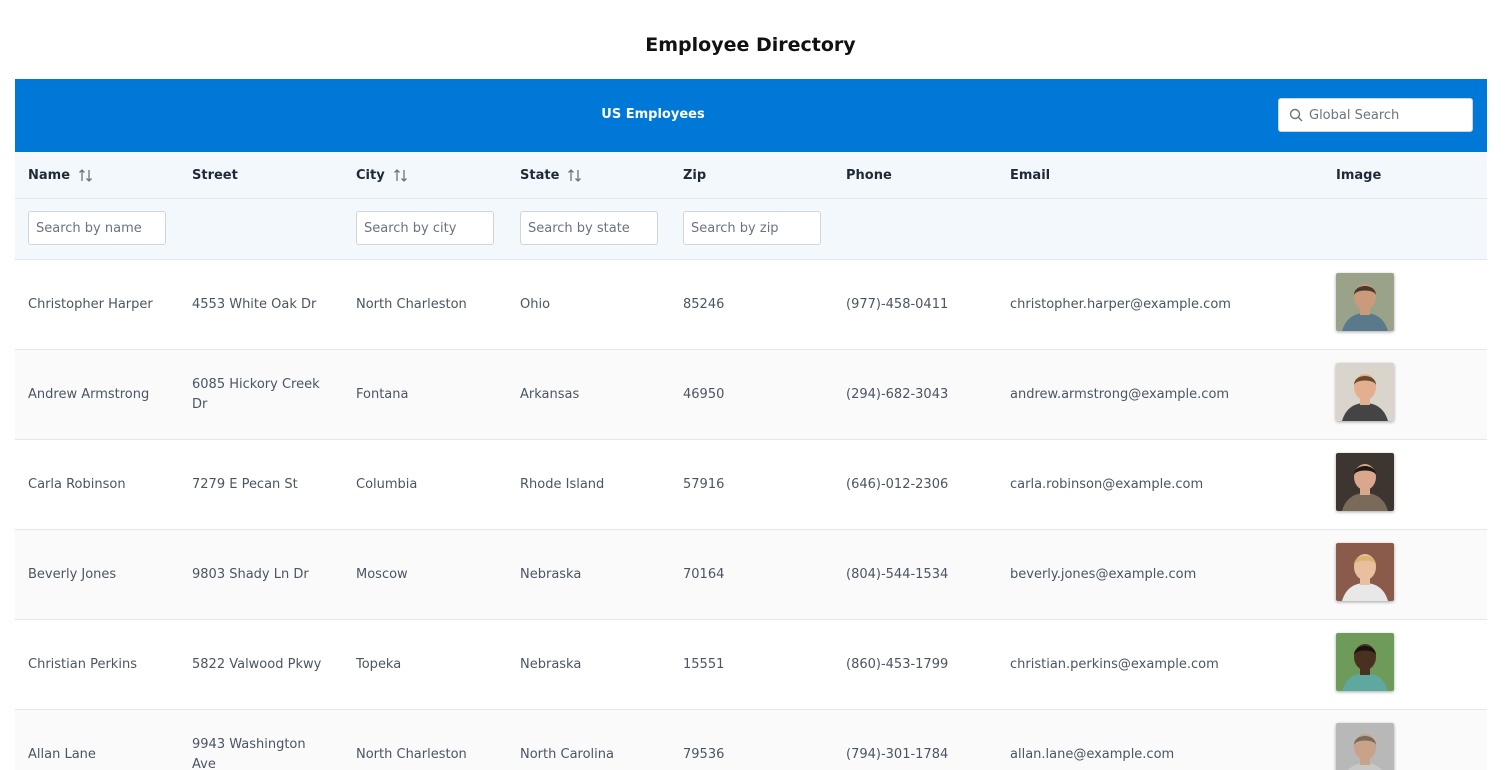  Describe the element at coordinates (97, 228) in the screenshot. I see `name-filter-input` at that location.